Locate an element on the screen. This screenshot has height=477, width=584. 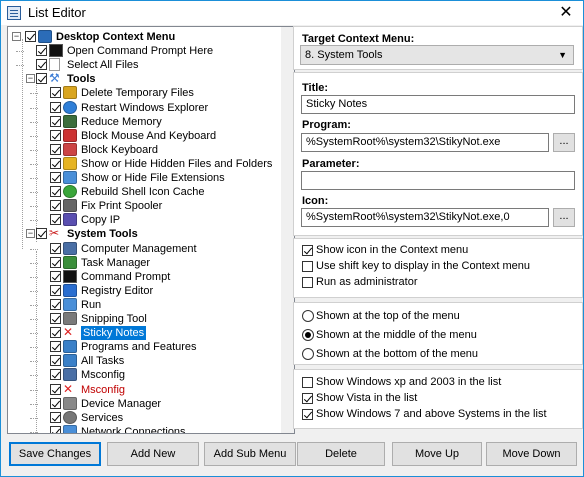
tree-item: Msconfig is located at coordinates (144, 375).